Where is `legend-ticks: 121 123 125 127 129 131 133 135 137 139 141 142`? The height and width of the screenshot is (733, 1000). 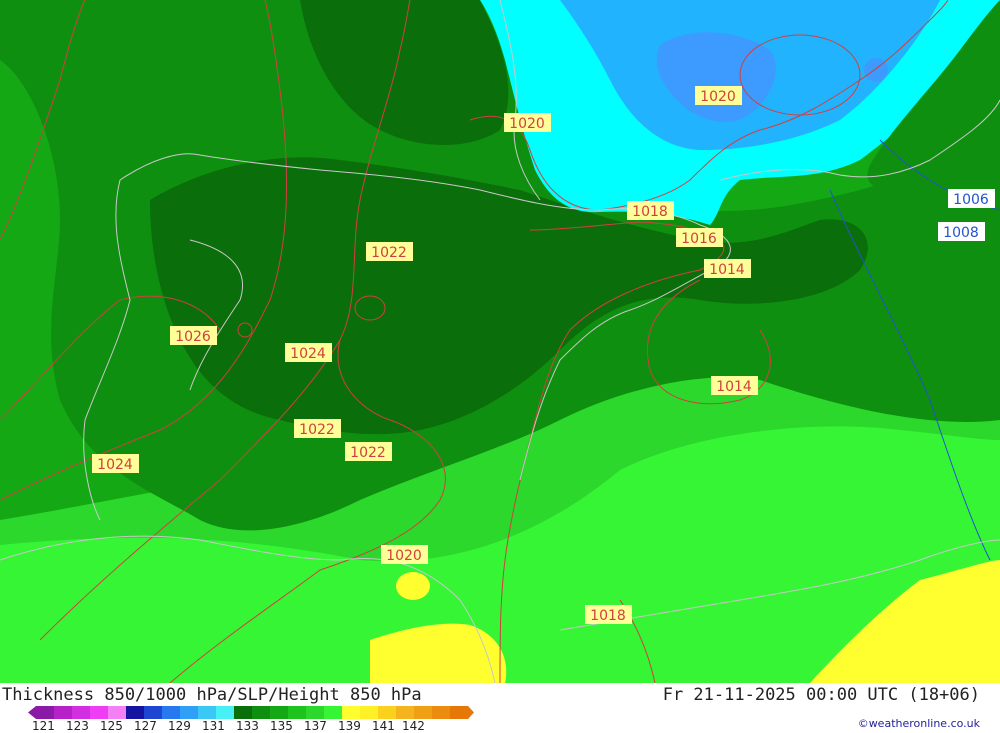
legend-ticks: 121 123 125 127 129 131 133 135 137 139 141 142 is located at coordinates (260, 726).